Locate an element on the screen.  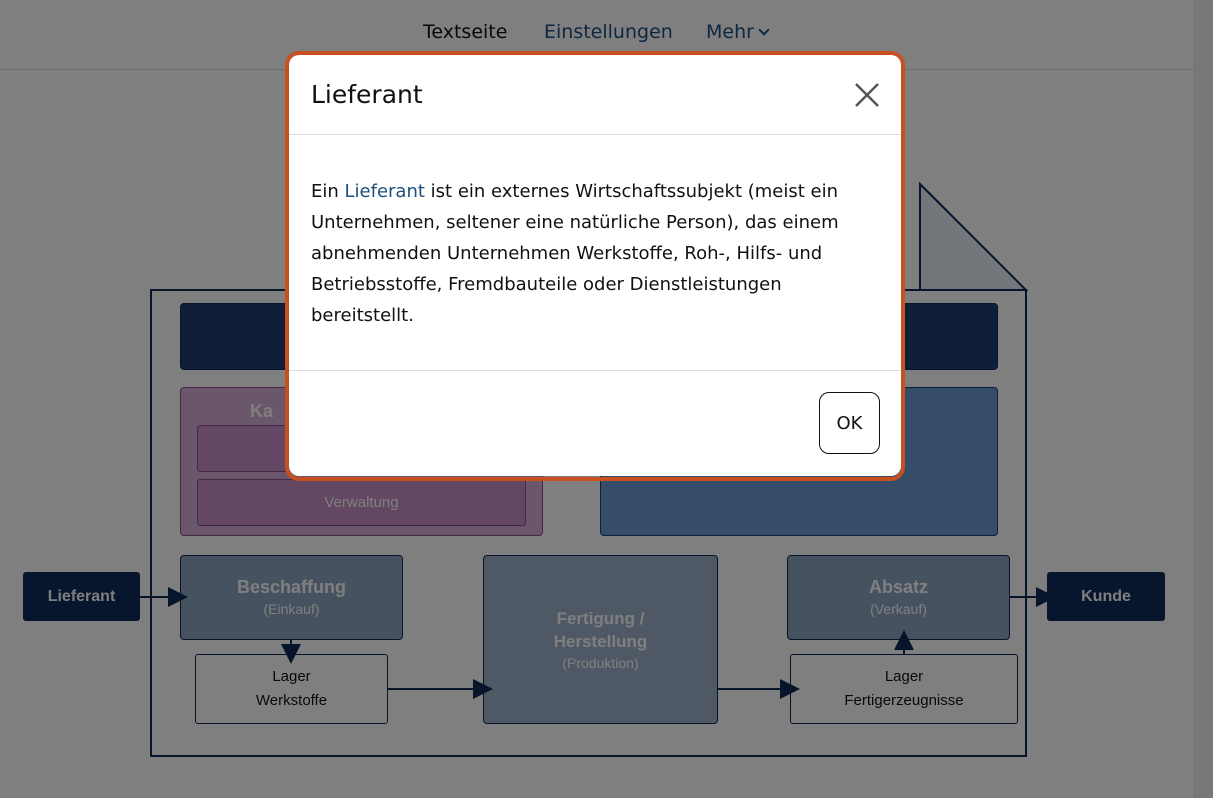
dialog-title: Lieferant is located at coordinates (367, 94).